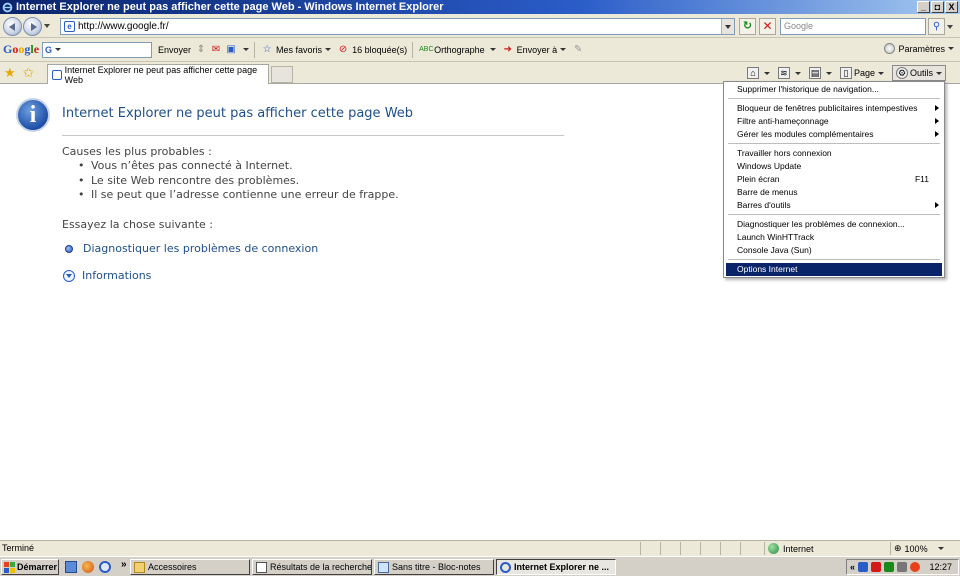  I want to click on favorites-center-icon: ★, so click(10, 72).